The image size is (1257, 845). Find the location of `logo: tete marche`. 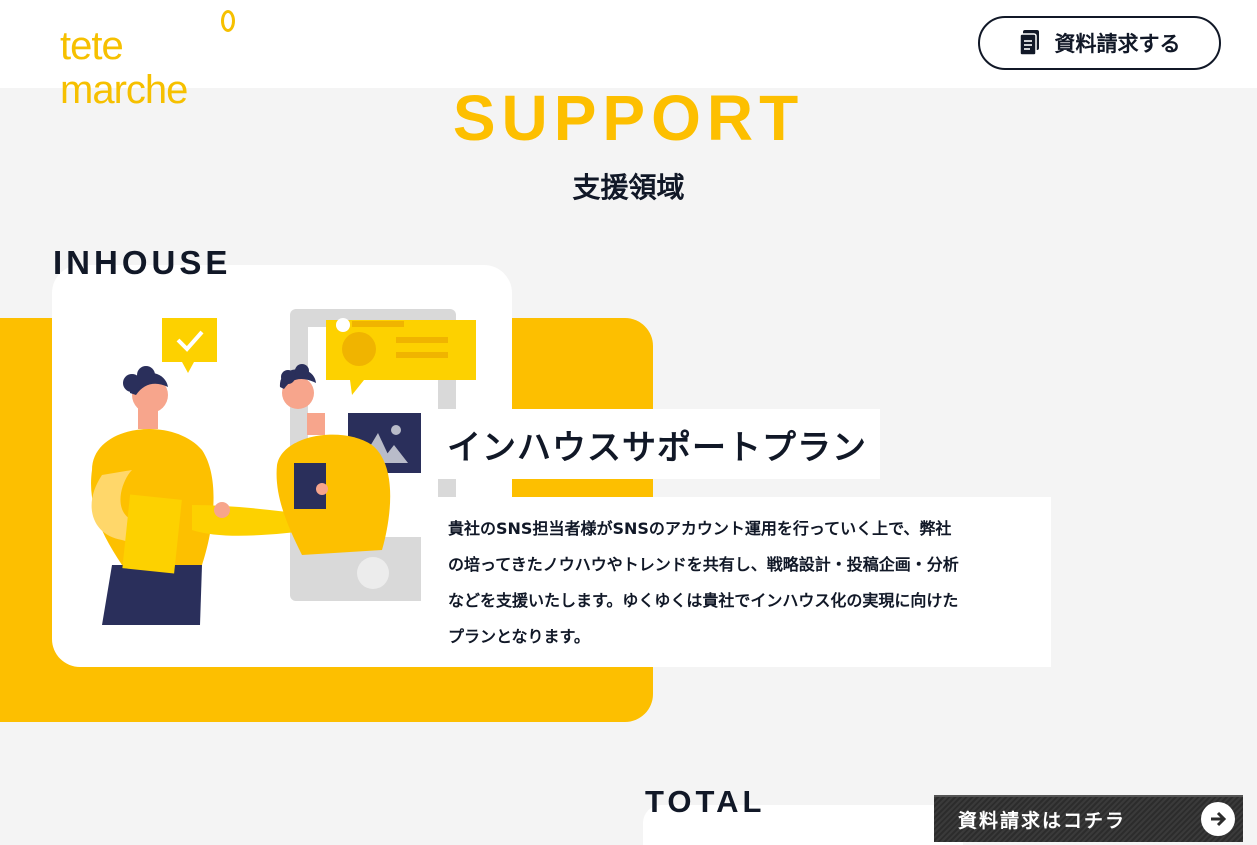

logo: tete marche is located at coordinates (155, 61).